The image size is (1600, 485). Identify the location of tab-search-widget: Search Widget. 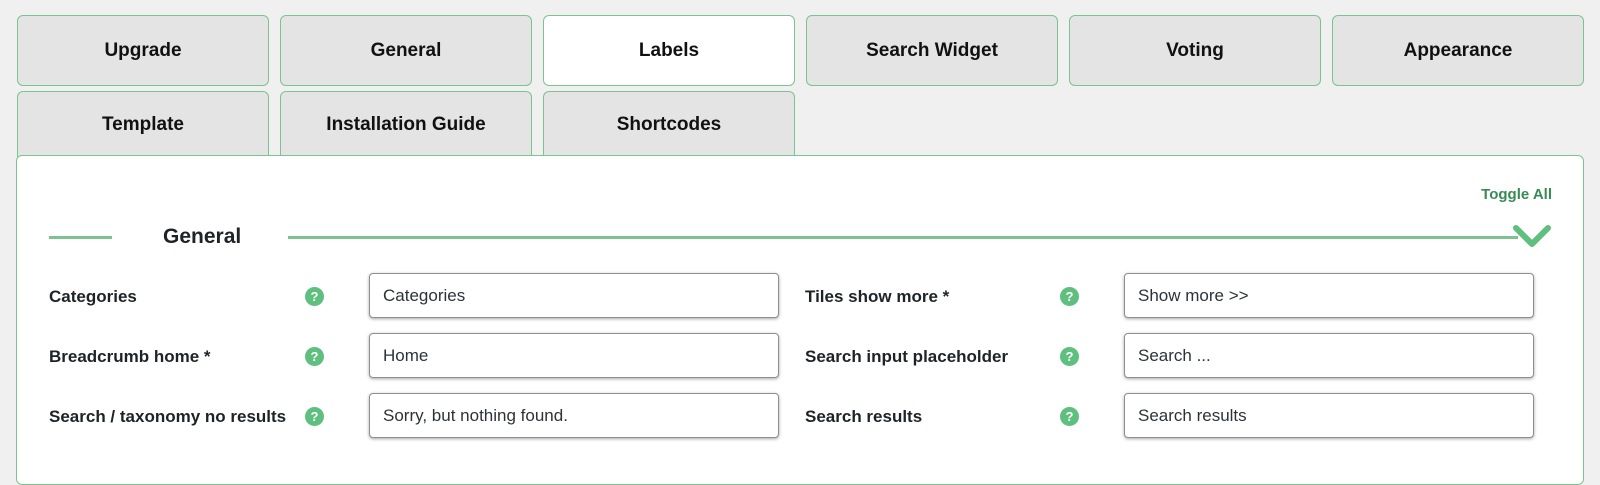
(932, 50).